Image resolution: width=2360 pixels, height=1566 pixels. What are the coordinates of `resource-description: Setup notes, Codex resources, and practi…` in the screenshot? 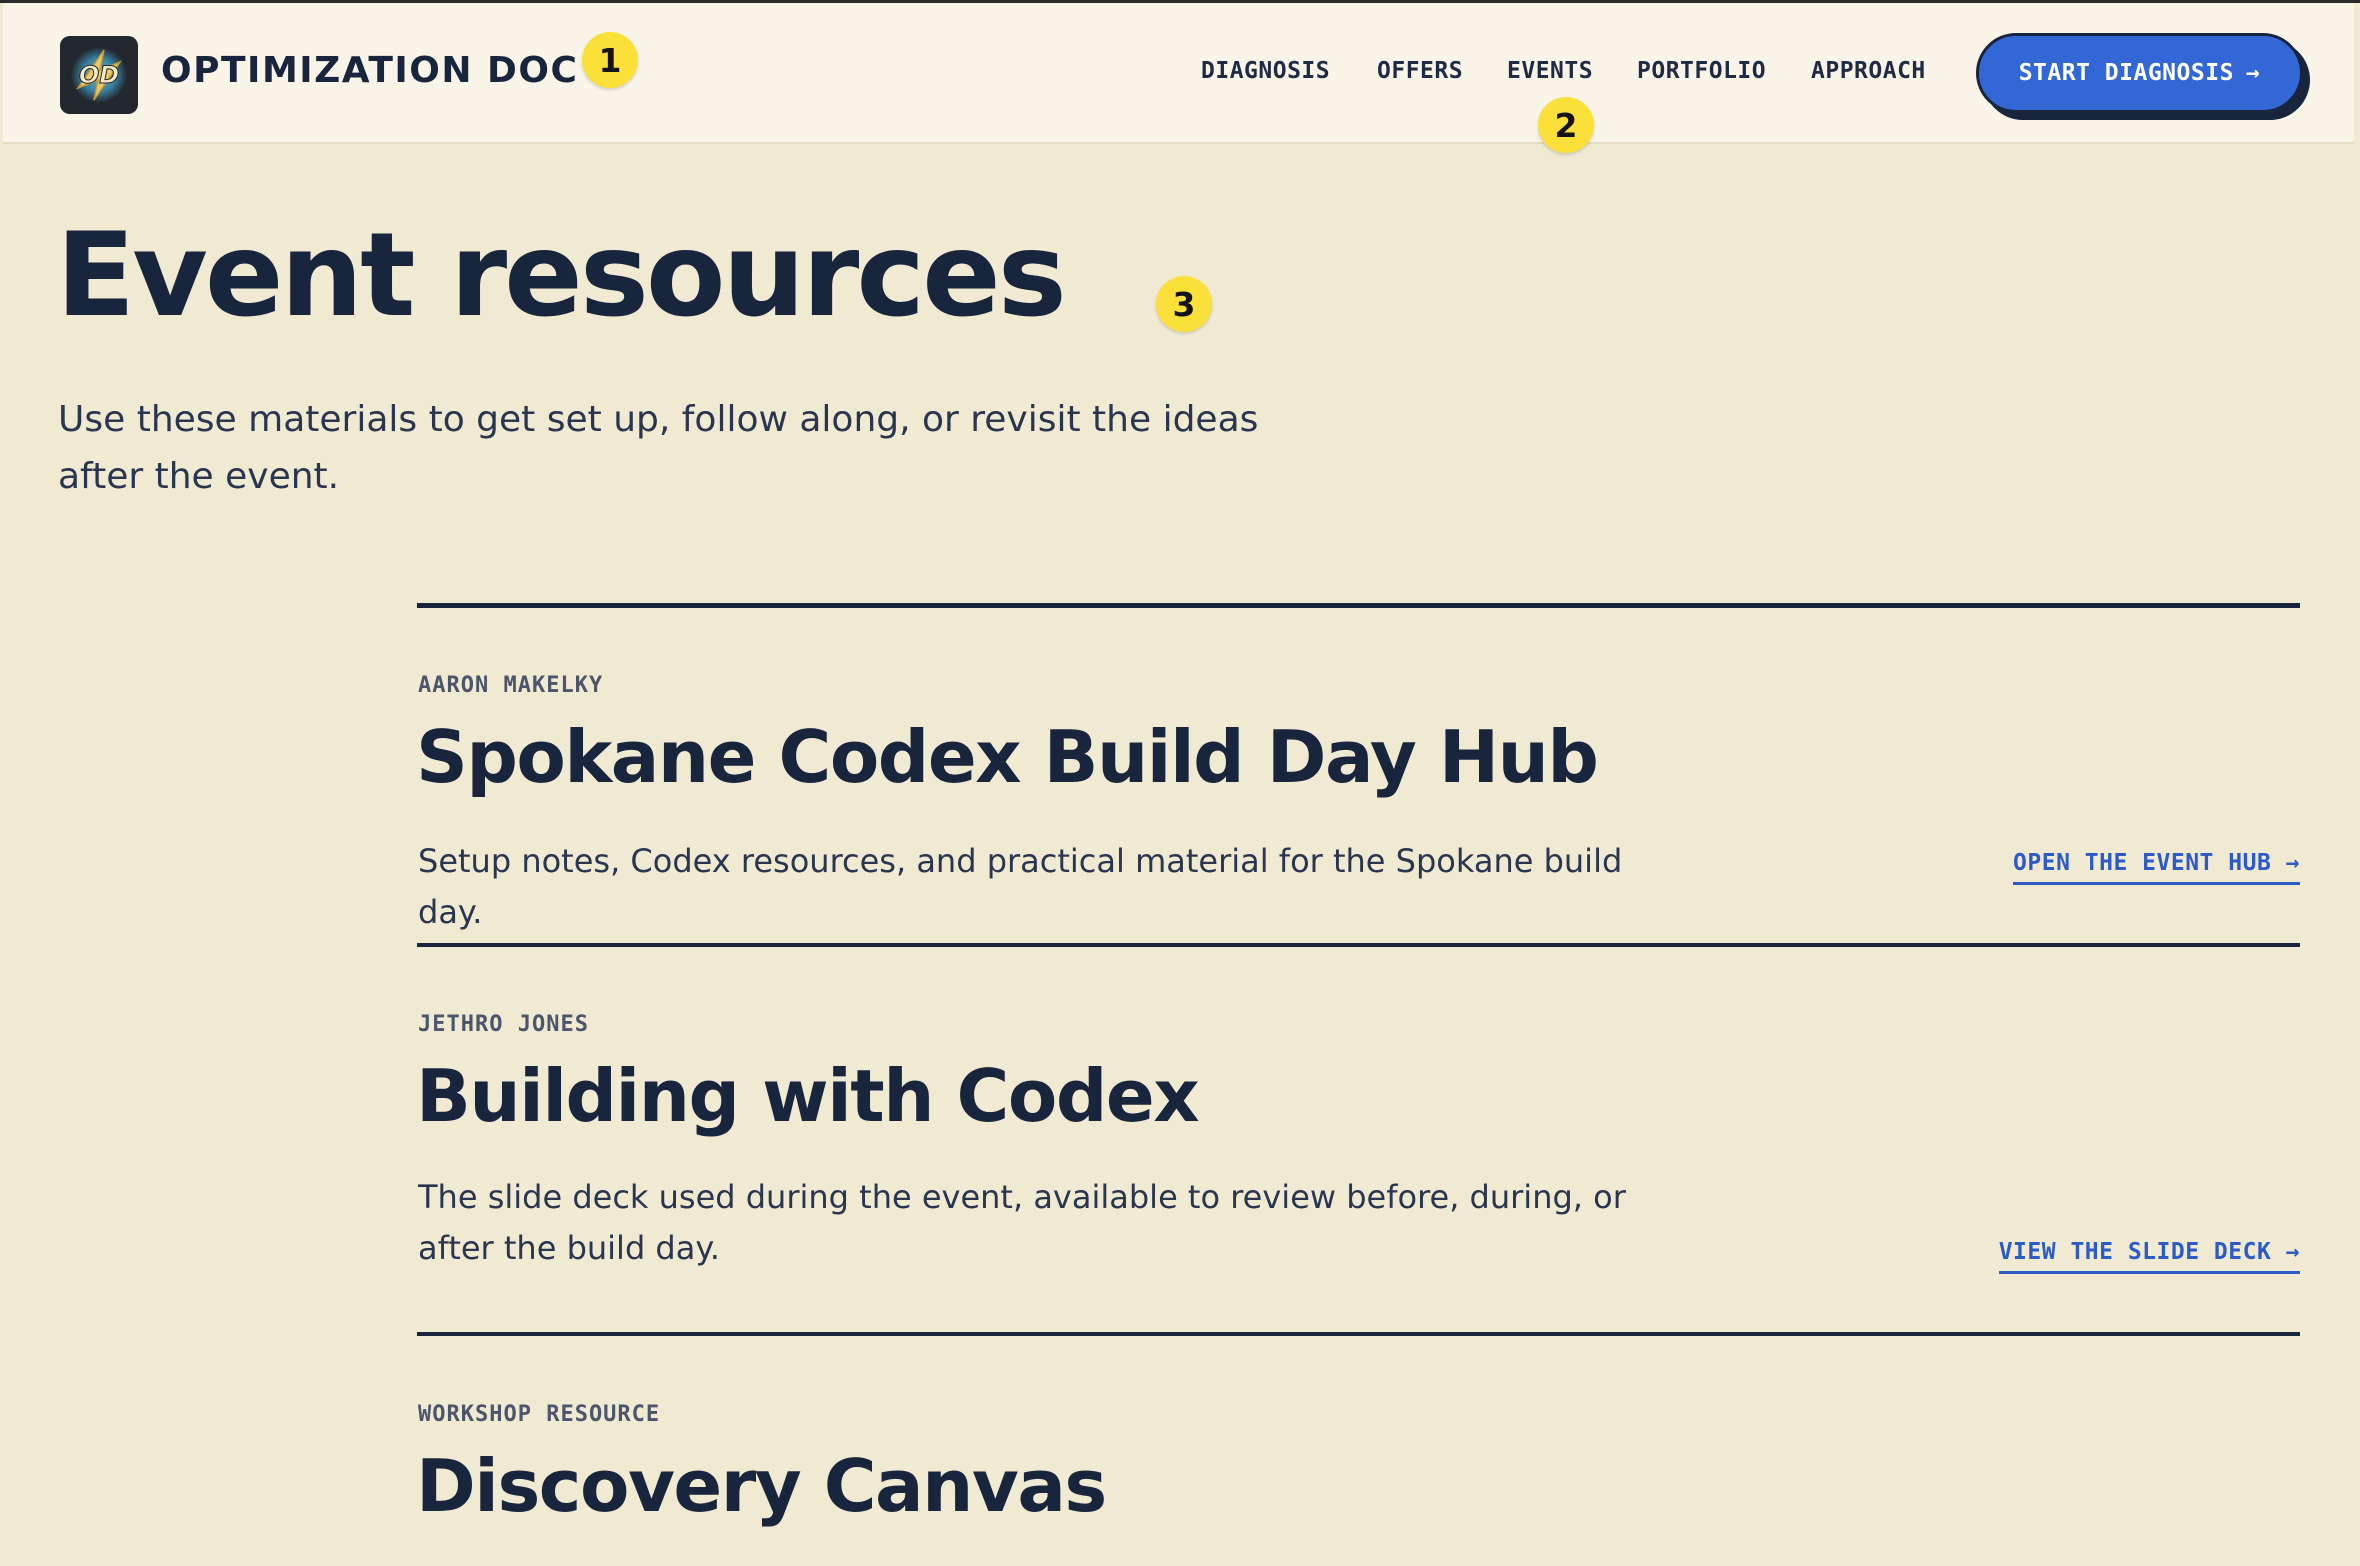 It's located at (1020, 886).